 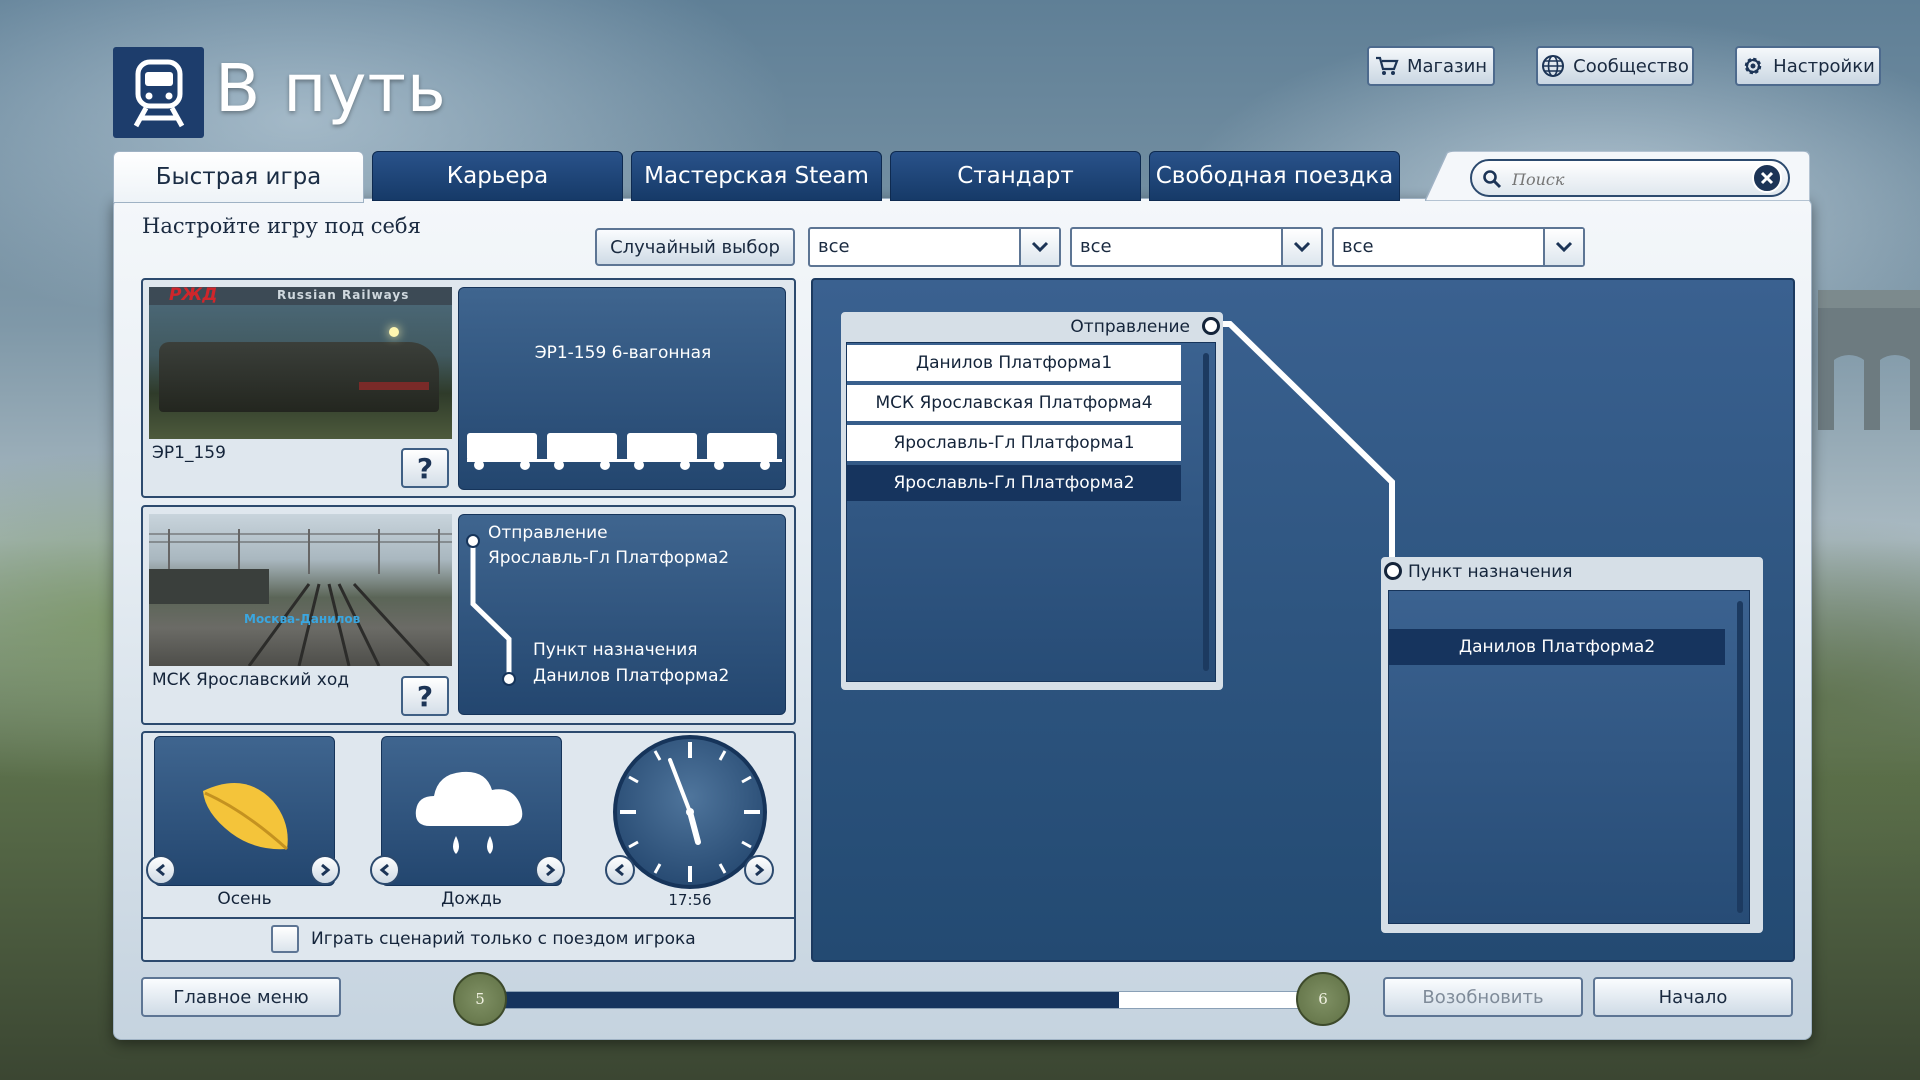 I want to click on resume-button: Возобновить, so click(x=1483, y=997).